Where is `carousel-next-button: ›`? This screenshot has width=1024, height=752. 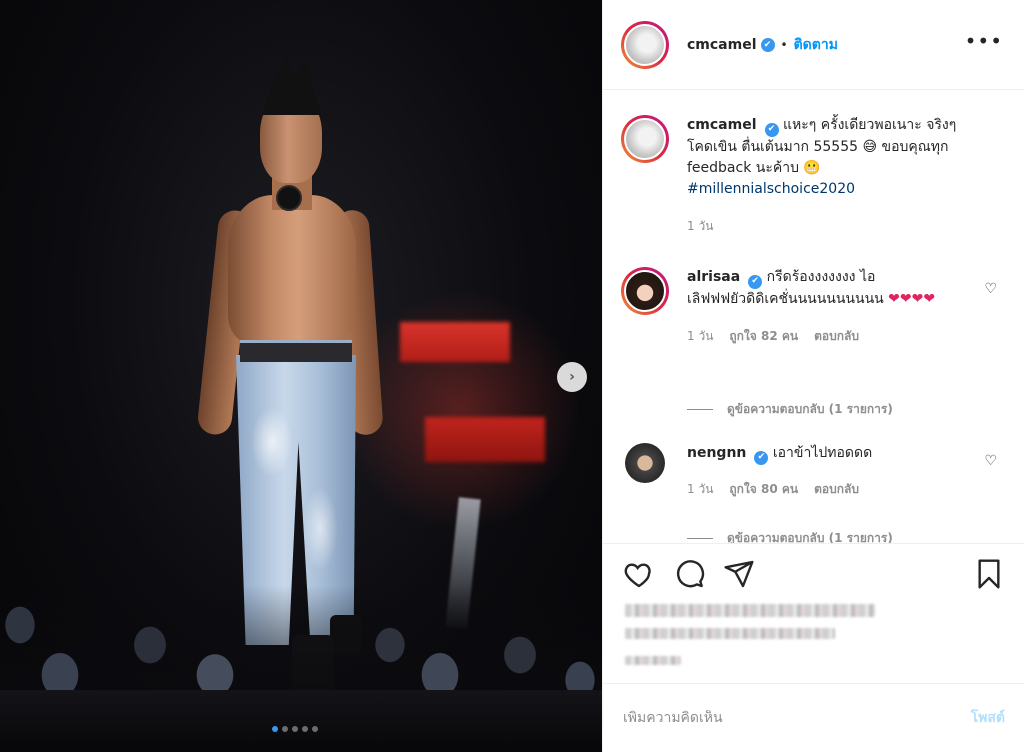
carousel-next-button: › is located at coordinates (572, 377).